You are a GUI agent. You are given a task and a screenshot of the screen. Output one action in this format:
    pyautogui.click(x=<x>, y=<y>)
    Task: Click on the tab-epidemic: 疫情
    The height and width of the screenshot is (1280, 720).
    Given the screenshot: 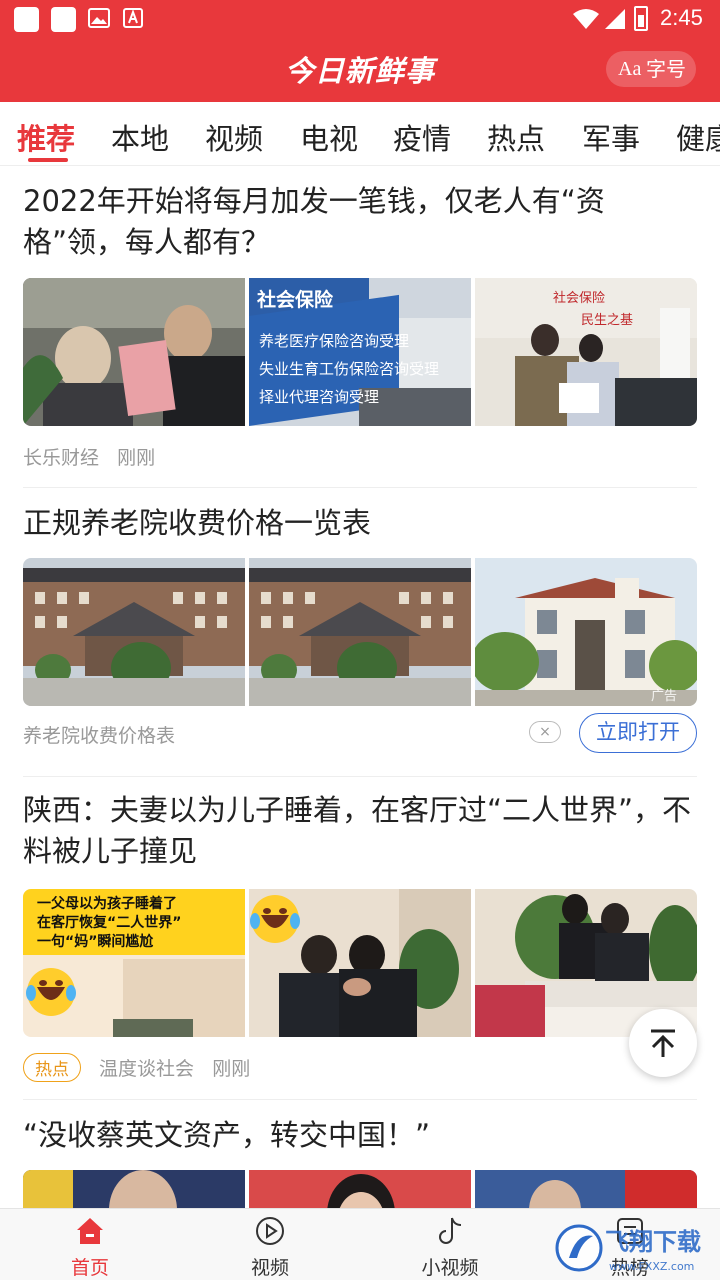 What is the action you would take?
    pyautogui.click(x=422, y=137)
    